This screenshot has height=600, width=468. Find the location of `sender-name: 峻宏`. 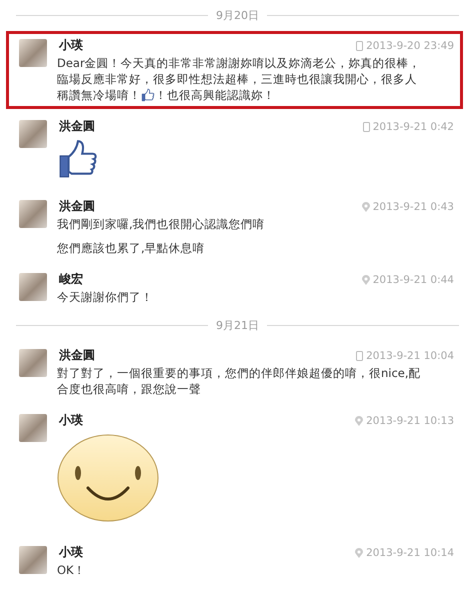

sender-name: 峻宏 is located at coordinates (70, 279).